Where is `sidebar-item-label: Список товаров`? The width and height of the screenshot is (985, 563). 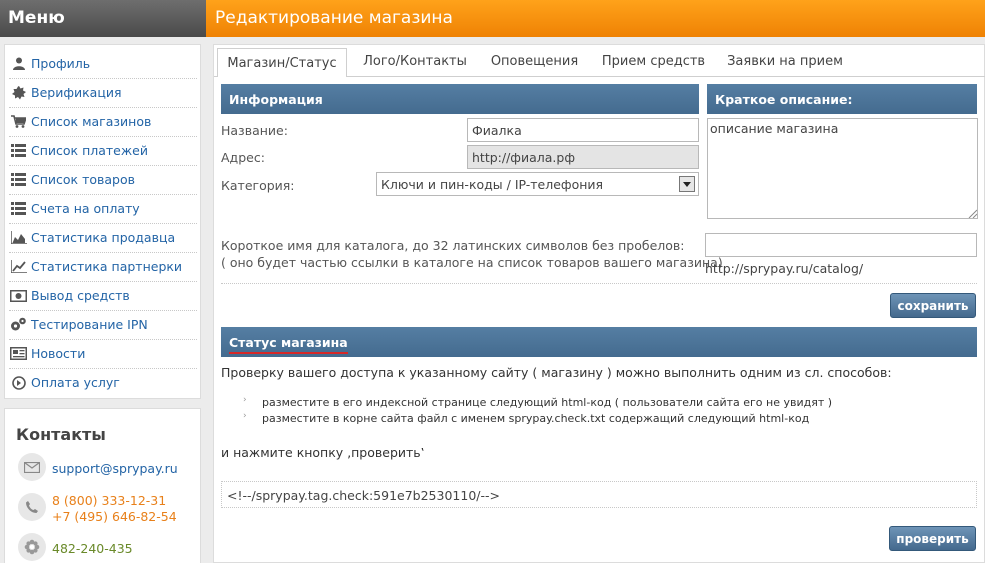
sidebar-item-label: Список товаров is located at coordinates (83, 179).